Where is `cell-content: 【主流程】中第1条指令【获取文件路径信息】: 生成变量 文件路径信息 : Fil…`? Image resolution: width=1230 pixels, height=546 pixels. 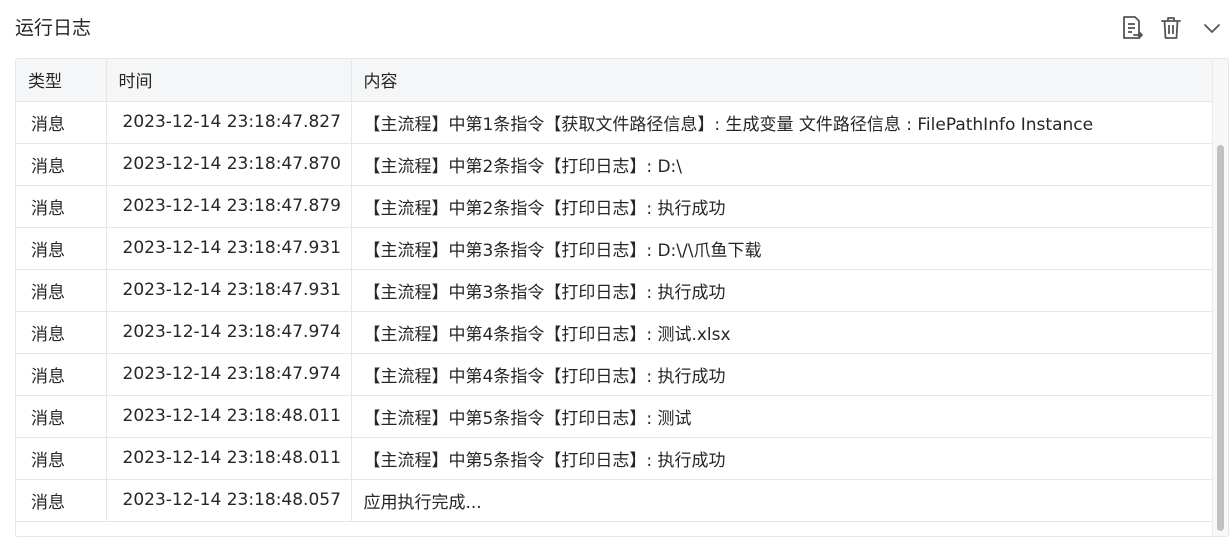 cell-content: 【主流程】中第1条指令【获取文件路径信息】: 生成变量 文件路径信息 : Fil… is located at coordinates (782, 122).